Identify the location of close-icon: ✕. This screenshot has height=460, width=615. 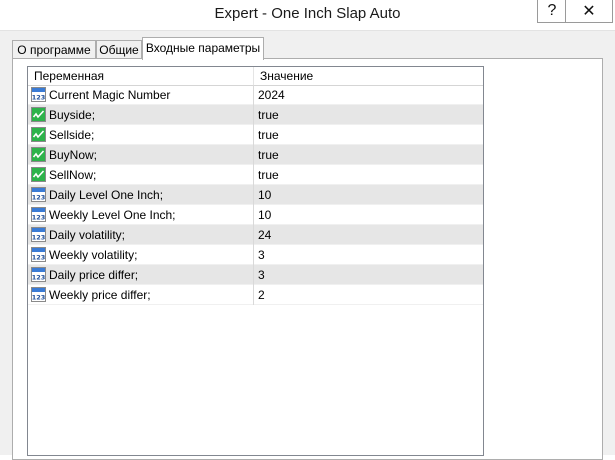
(589, 11).